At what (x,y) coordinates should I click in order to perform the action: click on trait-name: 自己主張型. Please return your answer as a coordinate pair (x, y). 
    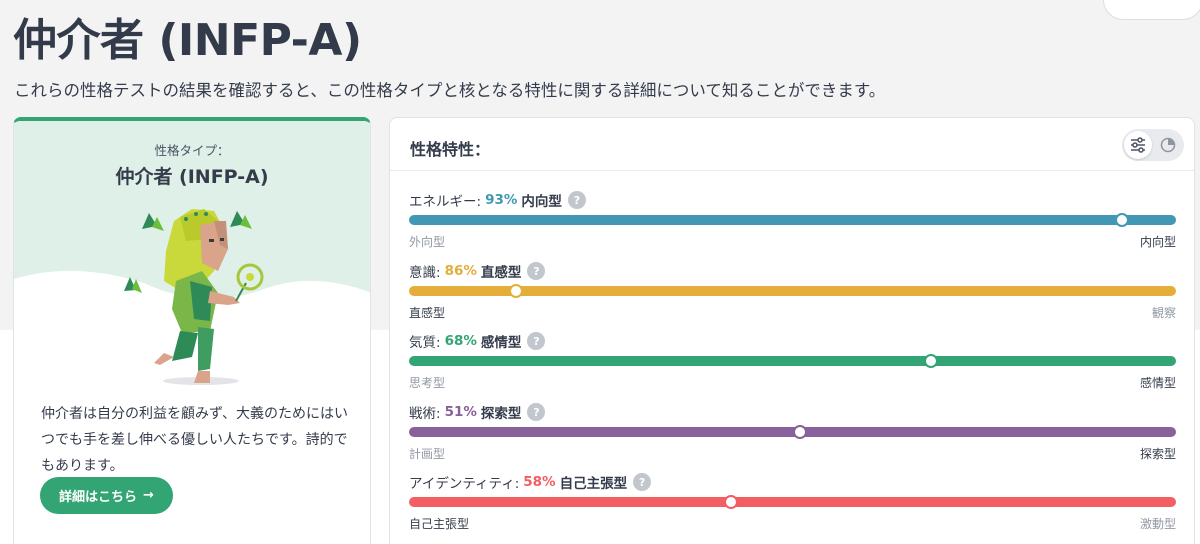
    Looking at the image, I should click on (593, 484).